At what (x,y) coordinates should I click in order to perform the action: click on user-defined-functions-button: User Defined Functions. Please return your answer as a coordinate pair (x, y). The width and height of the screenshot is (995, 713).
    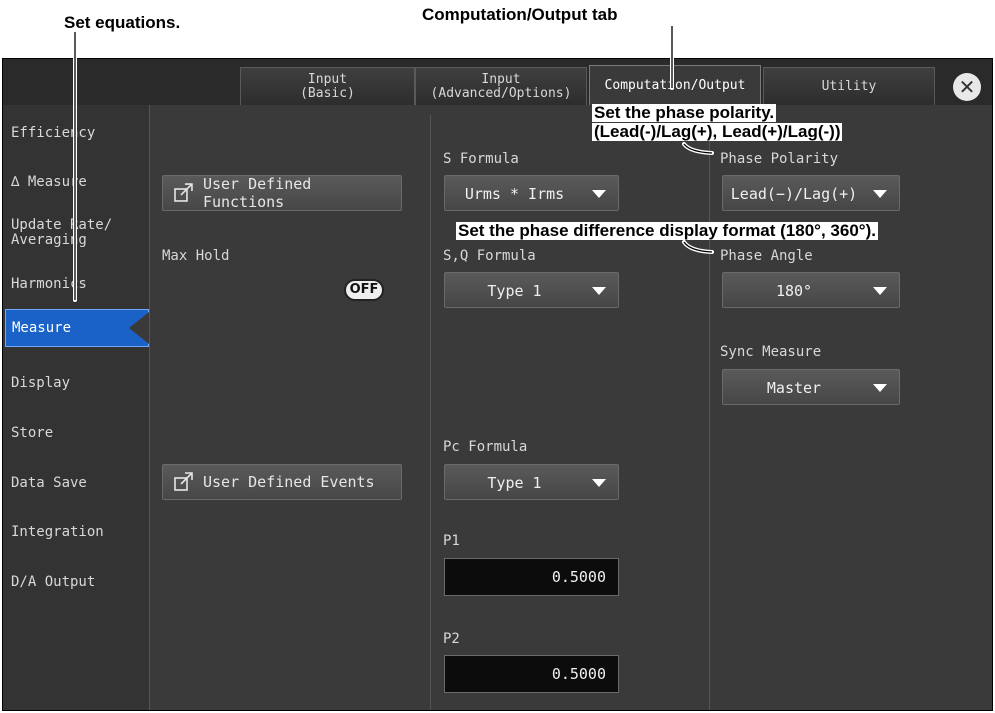
    Looking at the image, I should click on (282, 193).